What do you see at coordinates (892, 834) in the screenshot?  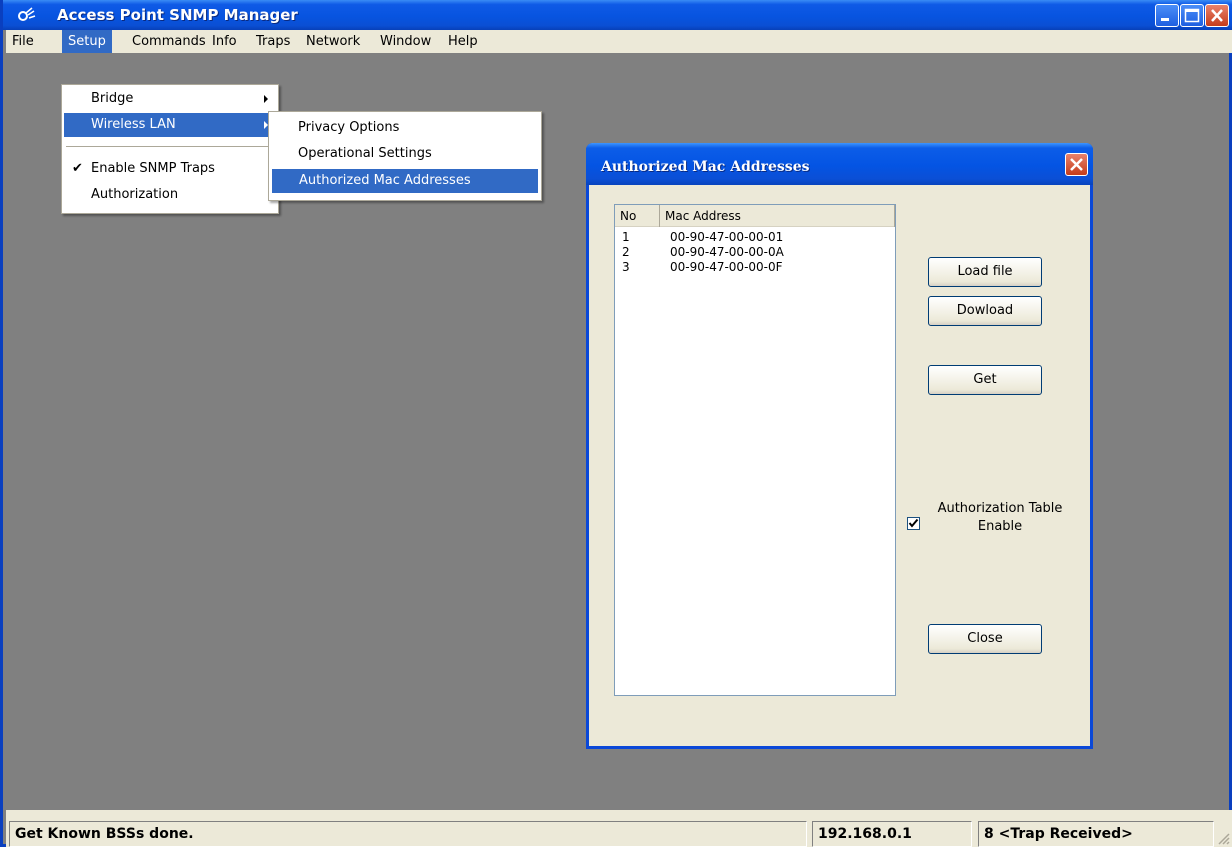 I see `status-ip-address: 192.168.0.1` at bounding box center [892, 834].